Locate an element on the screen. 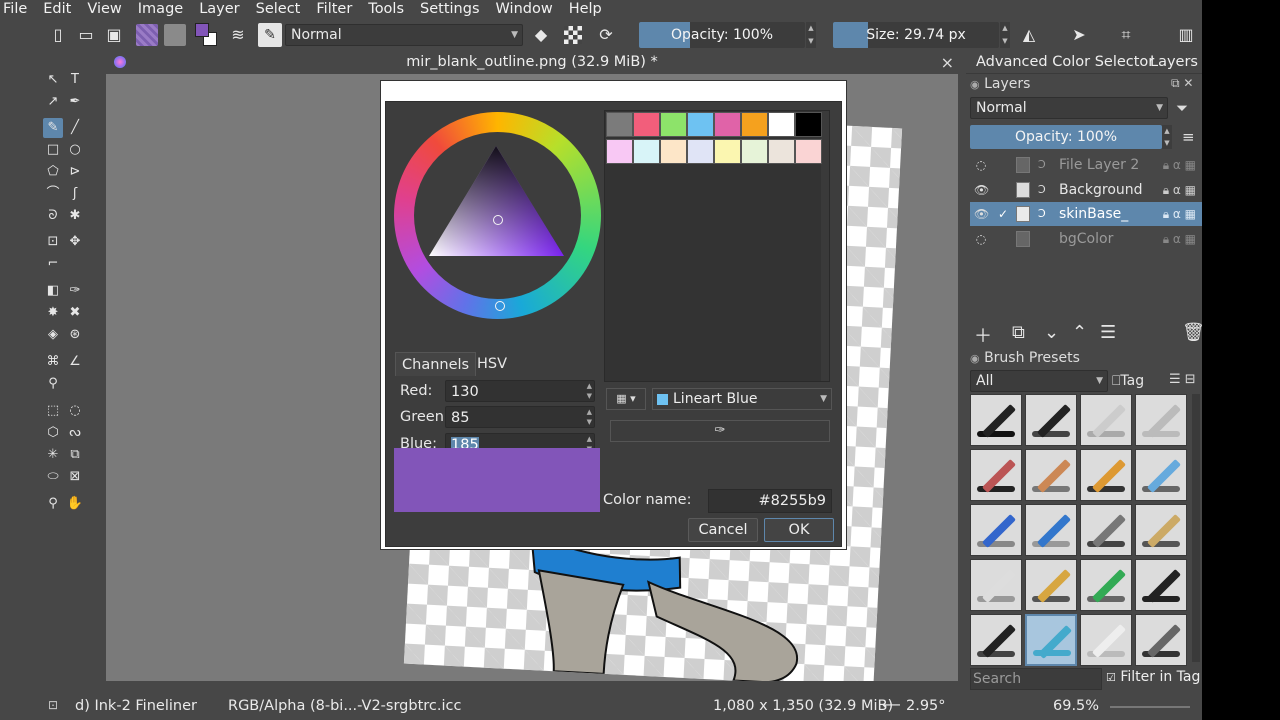  duplicate-layer-icon: ⧉ is located at coordinates (1018, 332).